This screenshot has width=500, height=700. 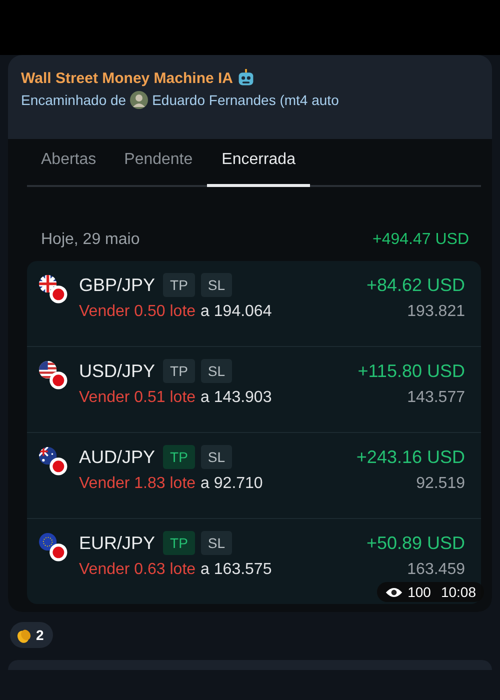 What do you see at coordinates (90, 240) in the screenshot?
I see `date-label: Hoje, 29 maio` at bounding box center [90, 240].